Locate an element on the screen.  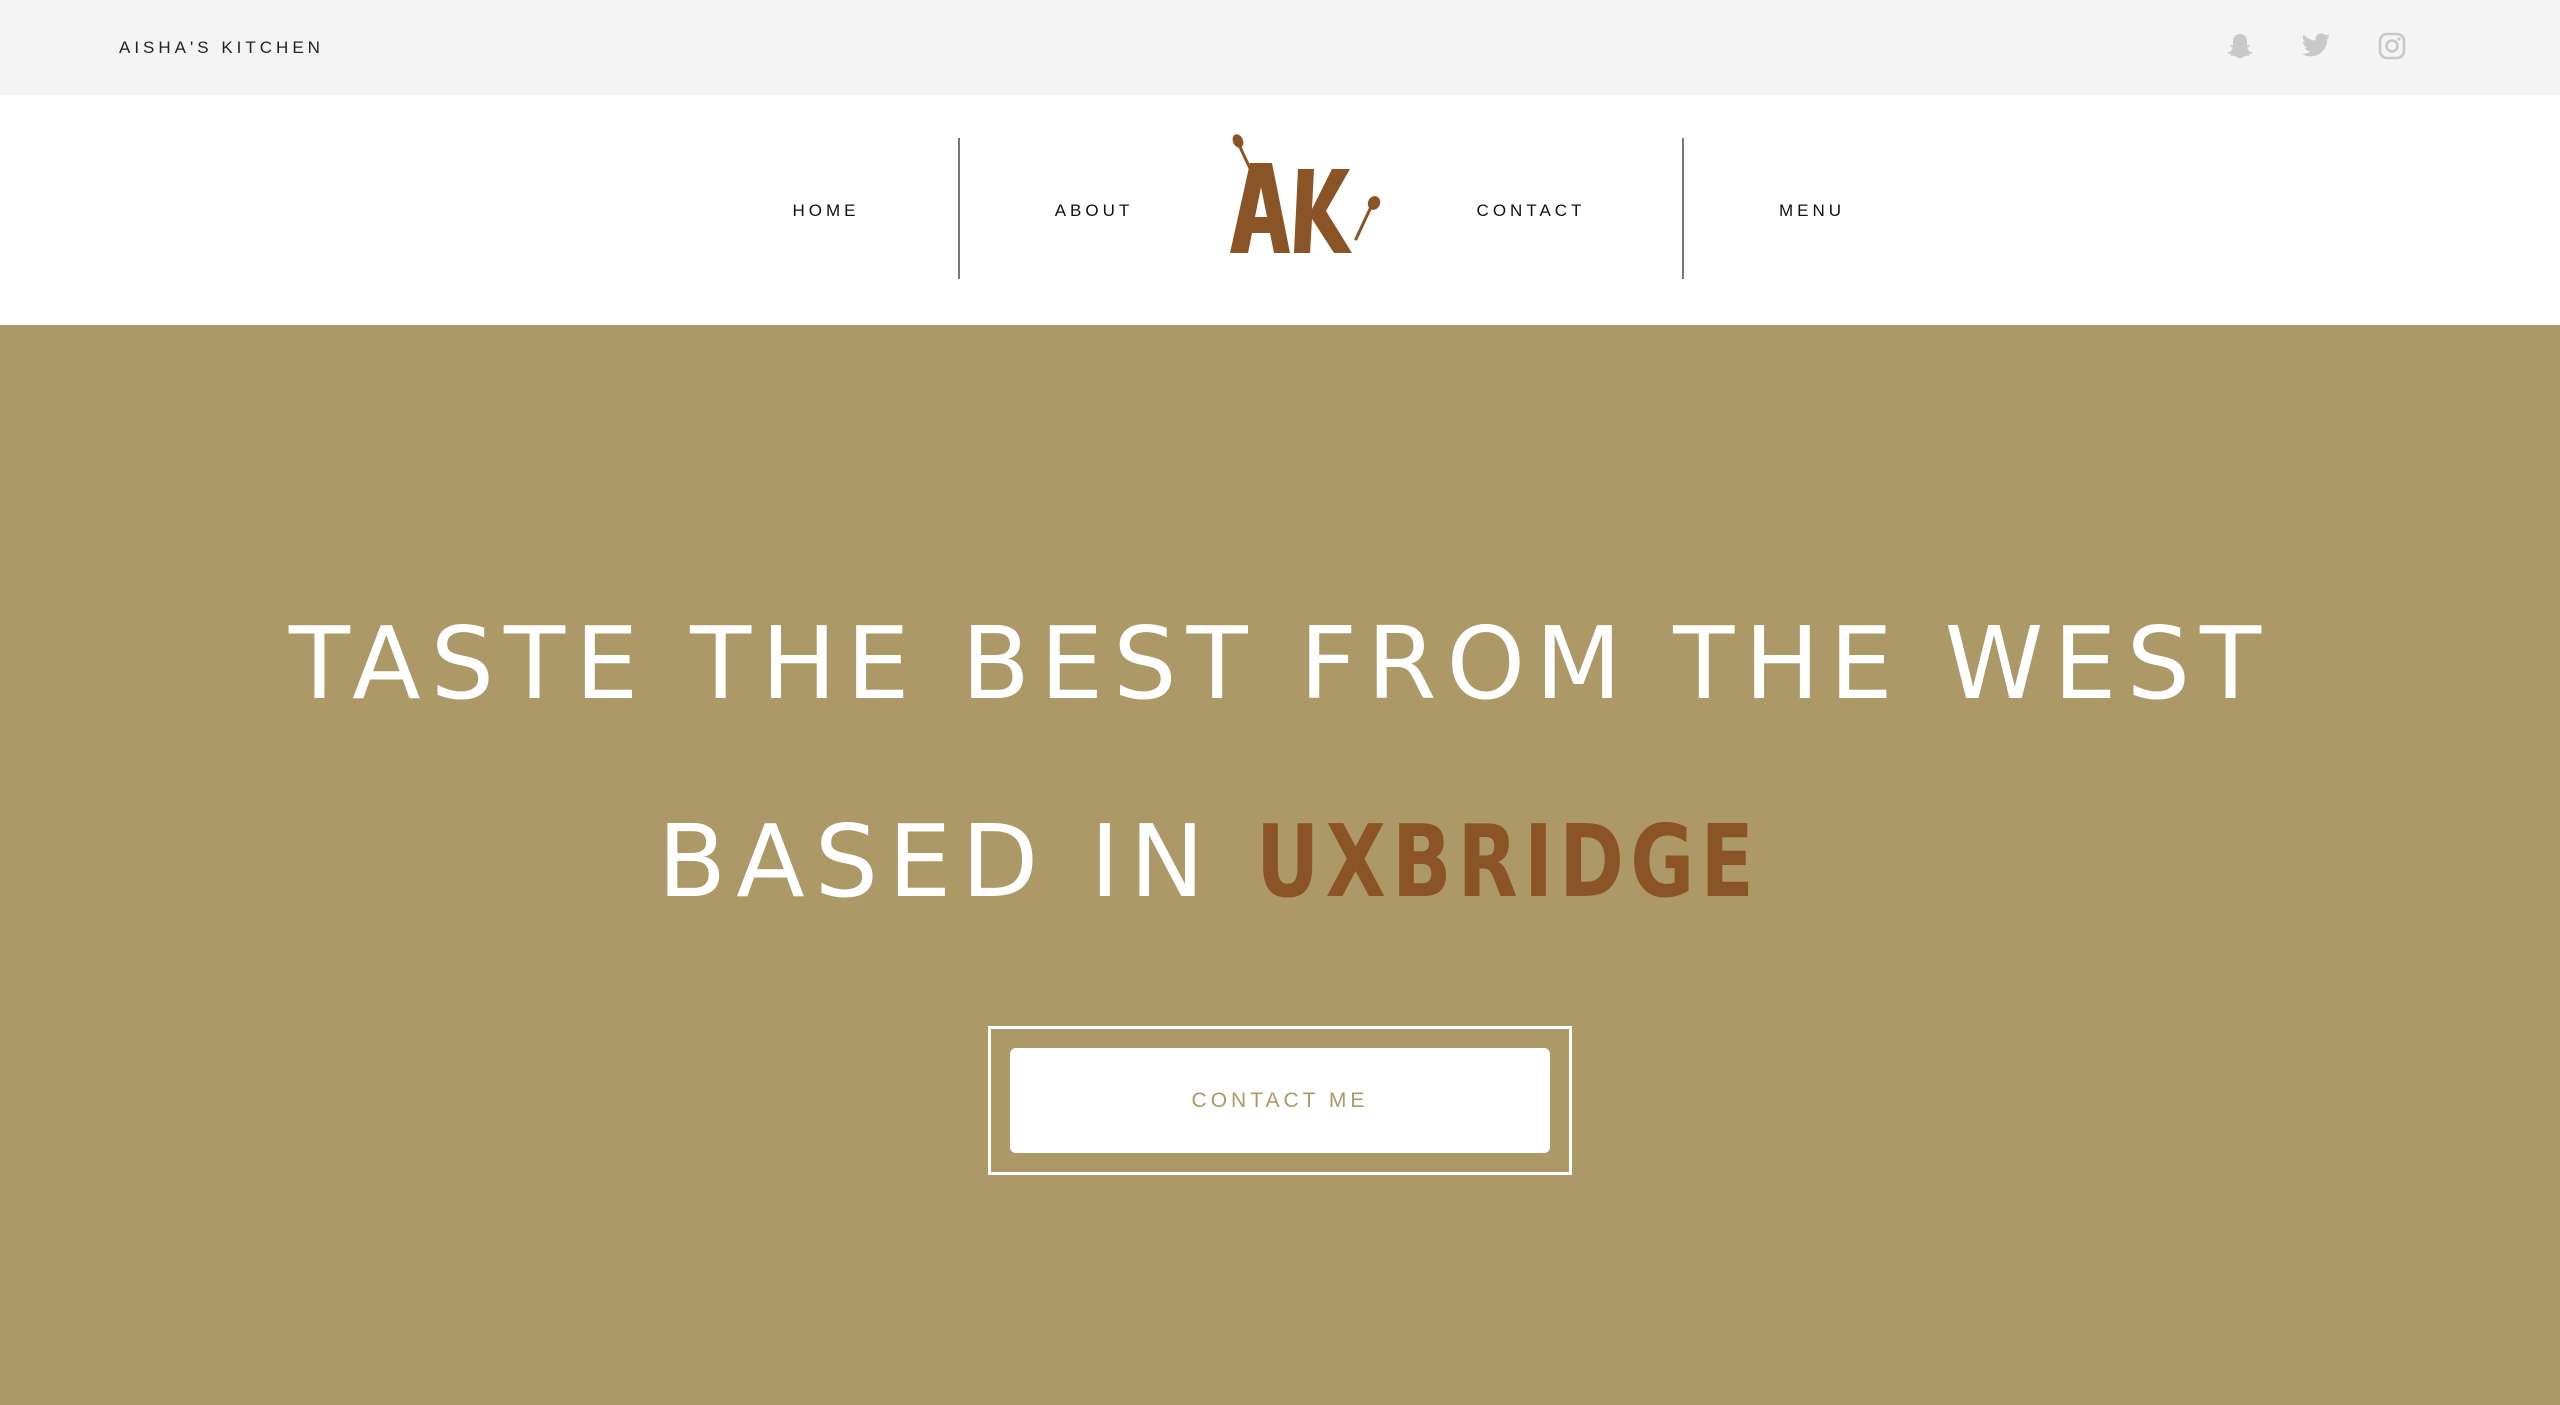
hero-headline: TASTE THE BEST FROM THE WEST is located at coordinates (1280, 663).